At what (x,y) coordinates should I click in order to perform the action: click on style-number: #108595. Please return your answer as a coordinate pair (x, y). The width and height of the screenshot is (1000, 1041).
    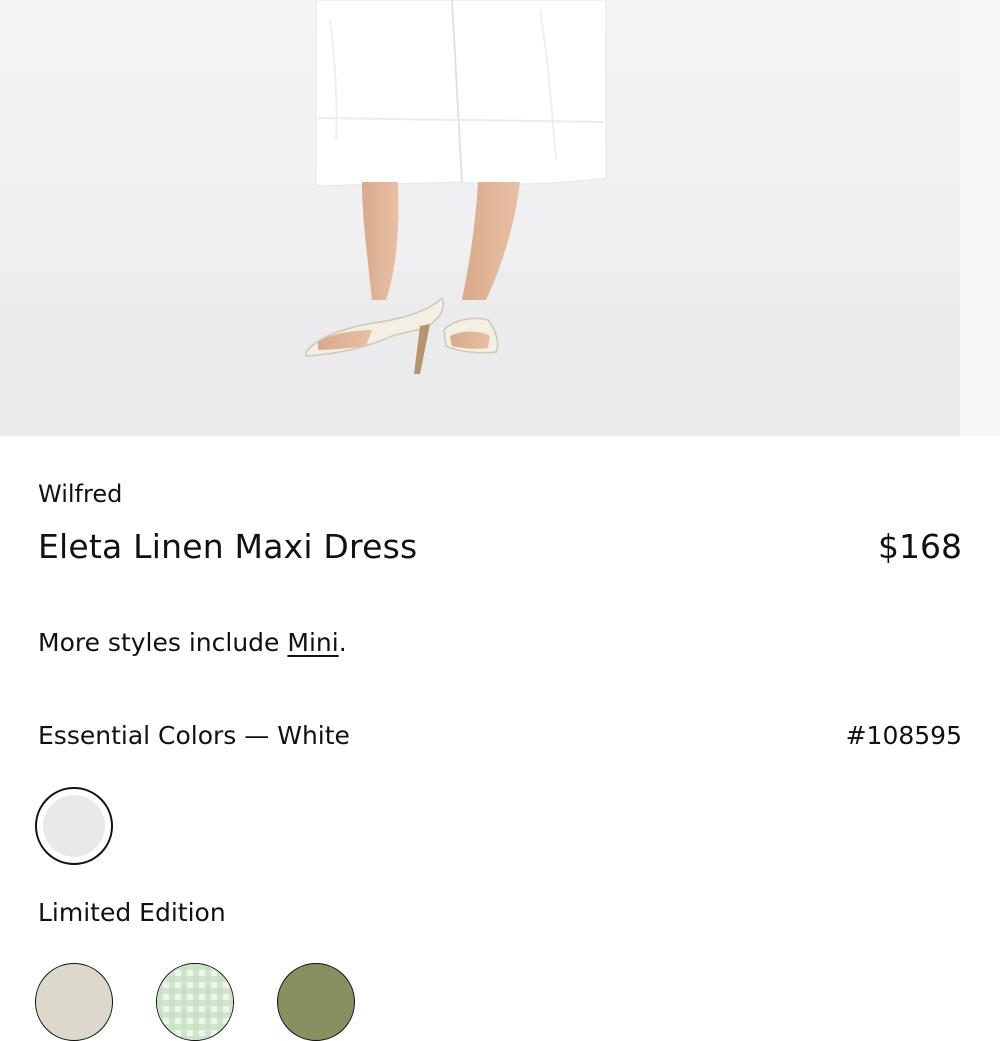
    Looking at the image, I should click on (903, 735).